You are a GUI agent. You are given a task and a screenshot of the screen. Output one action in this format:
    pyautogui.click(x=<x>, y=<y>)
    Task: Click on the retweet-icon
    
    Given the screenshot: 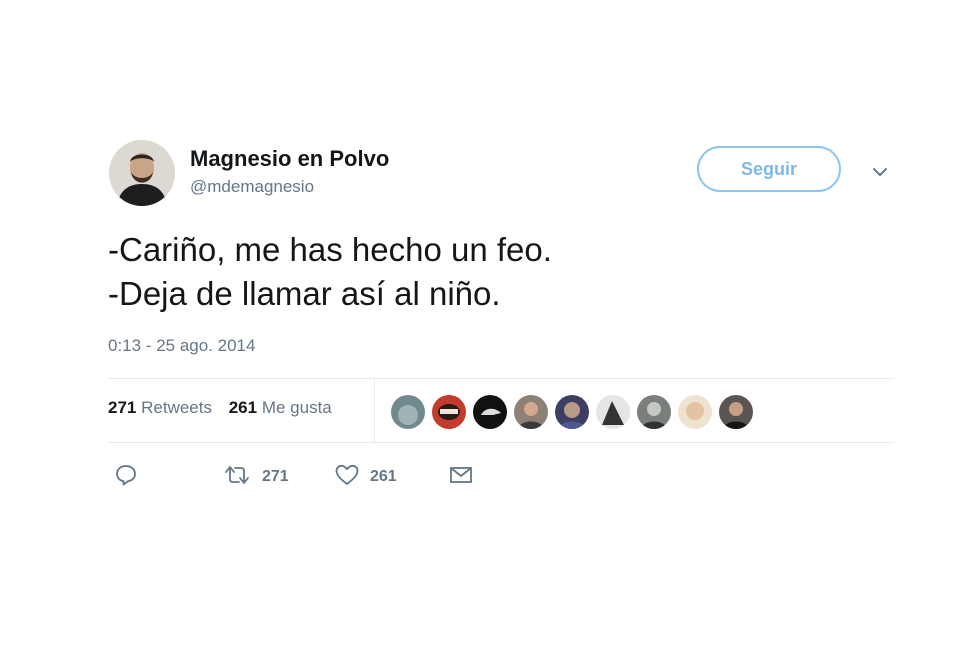 What is the action you would take?
    pyautogui.click(x=237, y=477)
    